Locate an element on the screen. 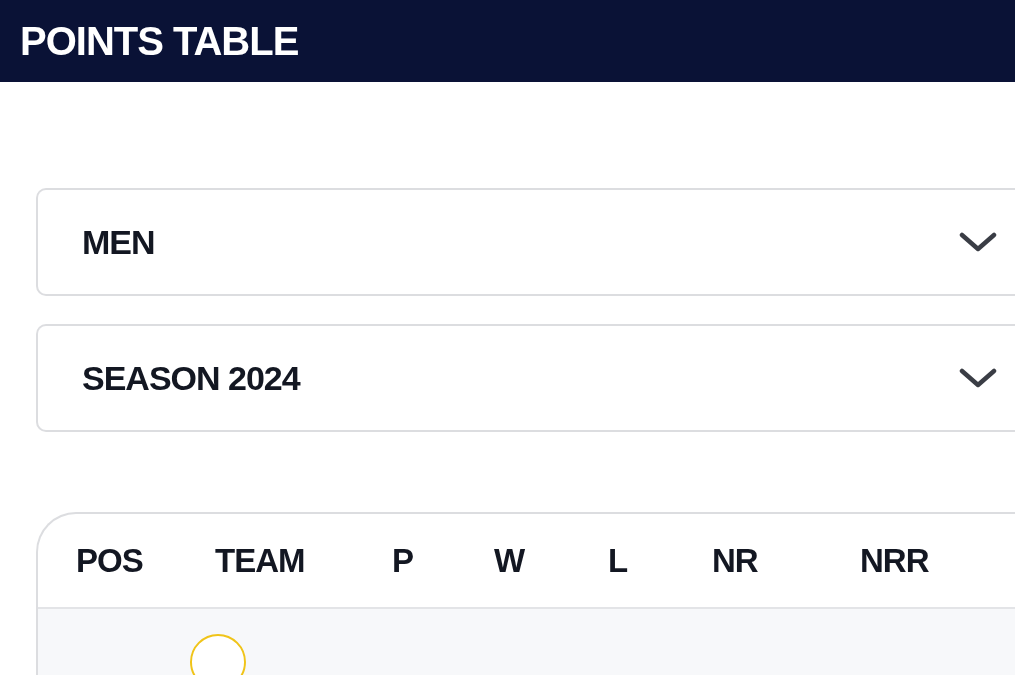 The image size is (1015, 675). column-header: TEAM is located at coordinates (260, 560).